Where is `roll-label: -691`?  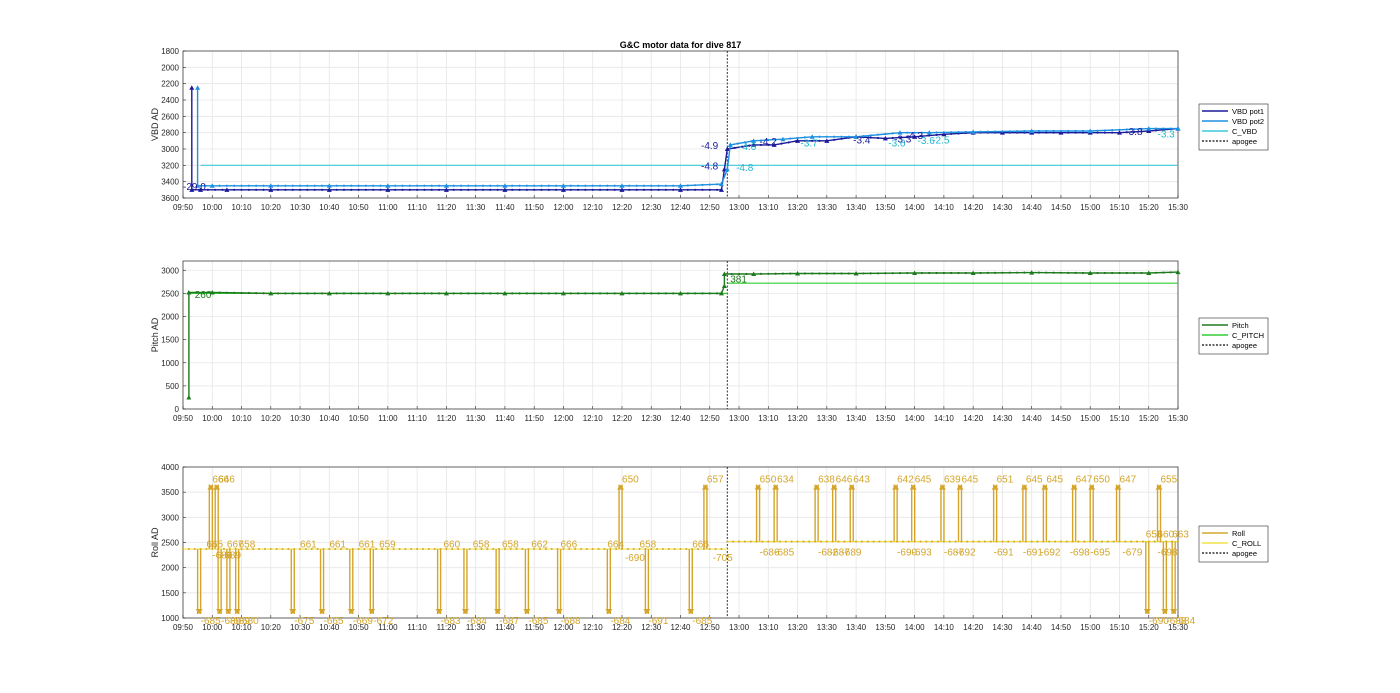 roll-label: -691 is located at coordinates (1004, 553).